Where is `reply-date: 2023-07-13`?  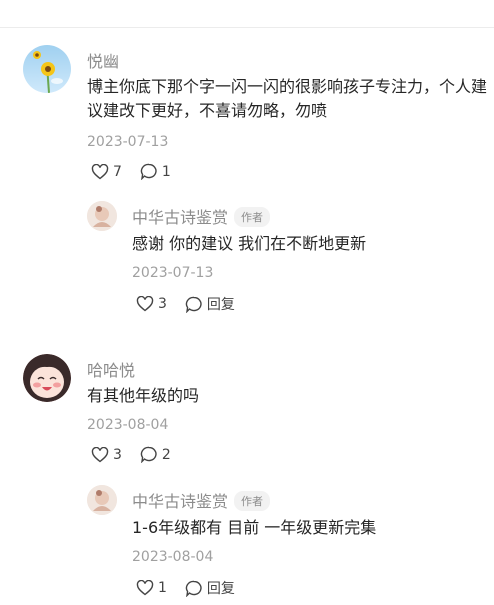
reply-date: 2023-07-13 is located at coordinates (173, 273).